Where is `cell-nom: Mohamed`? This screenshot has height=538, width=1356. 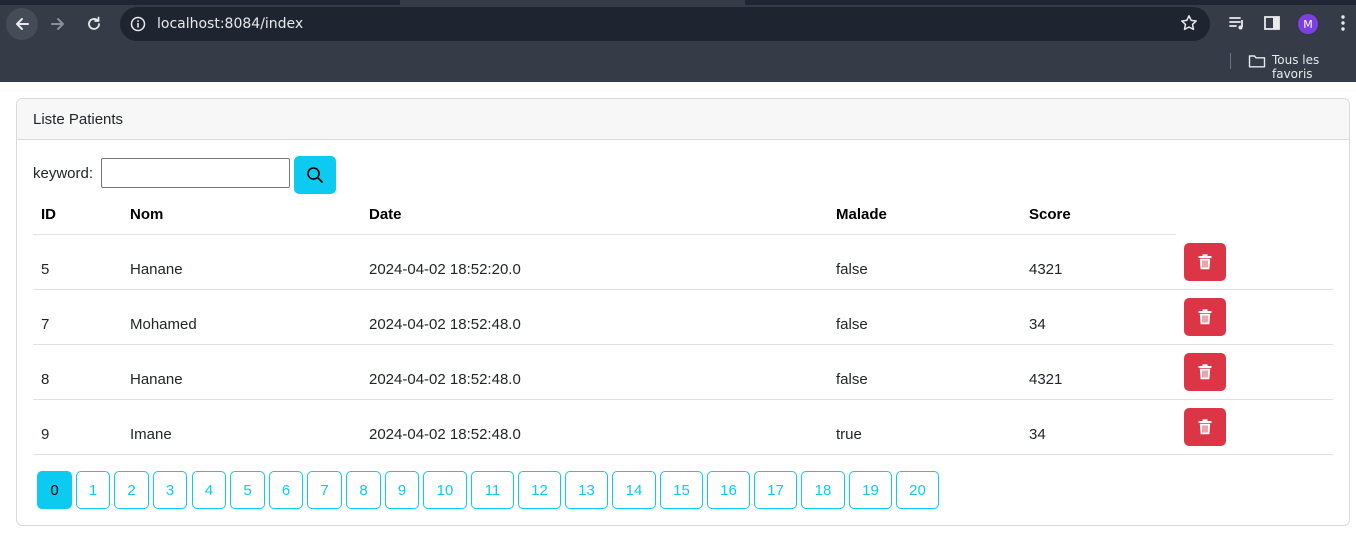 cell-nom: Mohamed is located at coordinates (163, 324).